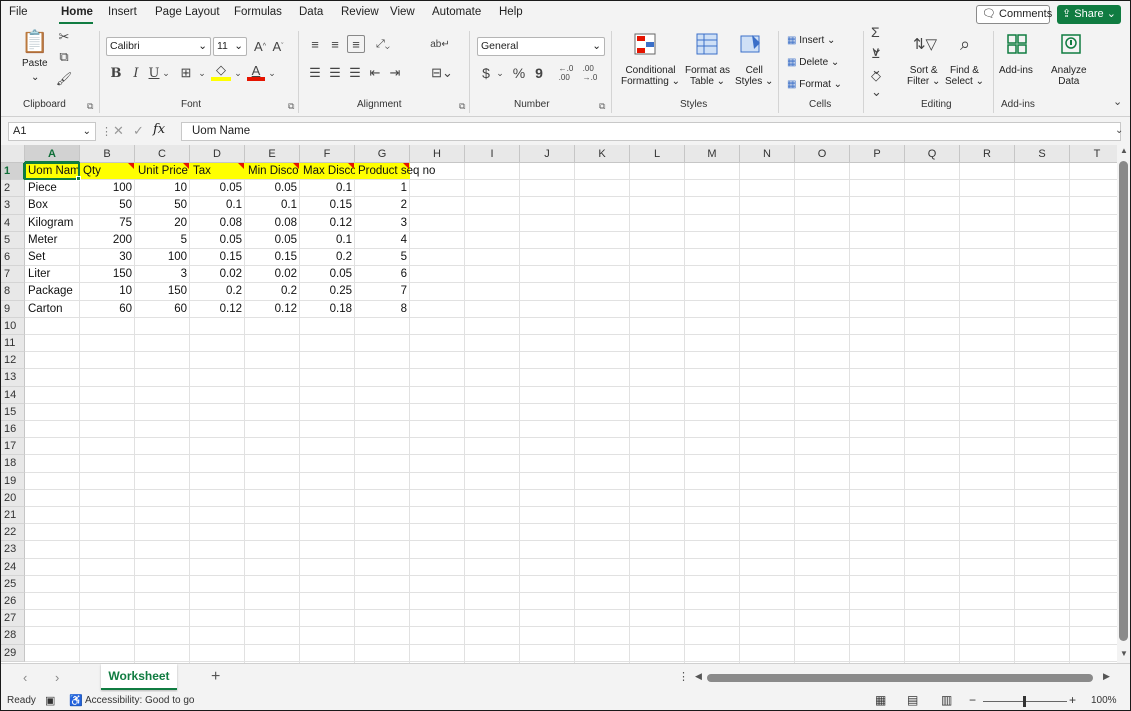 Image resolution: width=1131 pixels, height=711 pixels. Describe the element at coordinates (272, 291) in the screenshot. I see `cell-e8: 0.2` at that location.